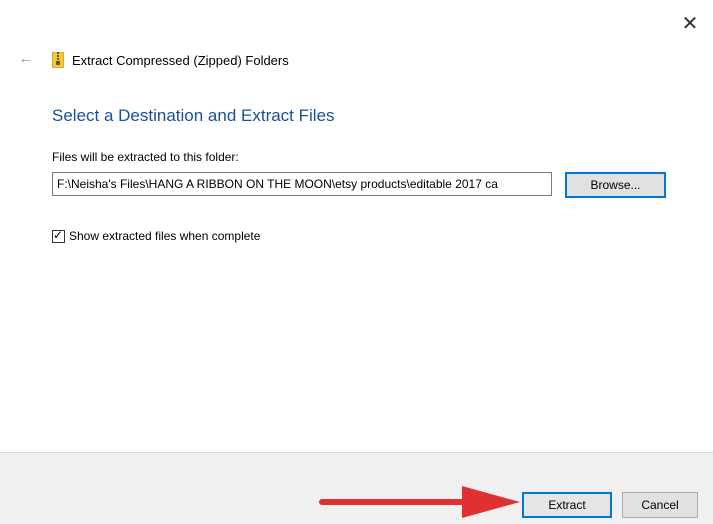  I want to click on close-button: ✕, so click(690, 24).